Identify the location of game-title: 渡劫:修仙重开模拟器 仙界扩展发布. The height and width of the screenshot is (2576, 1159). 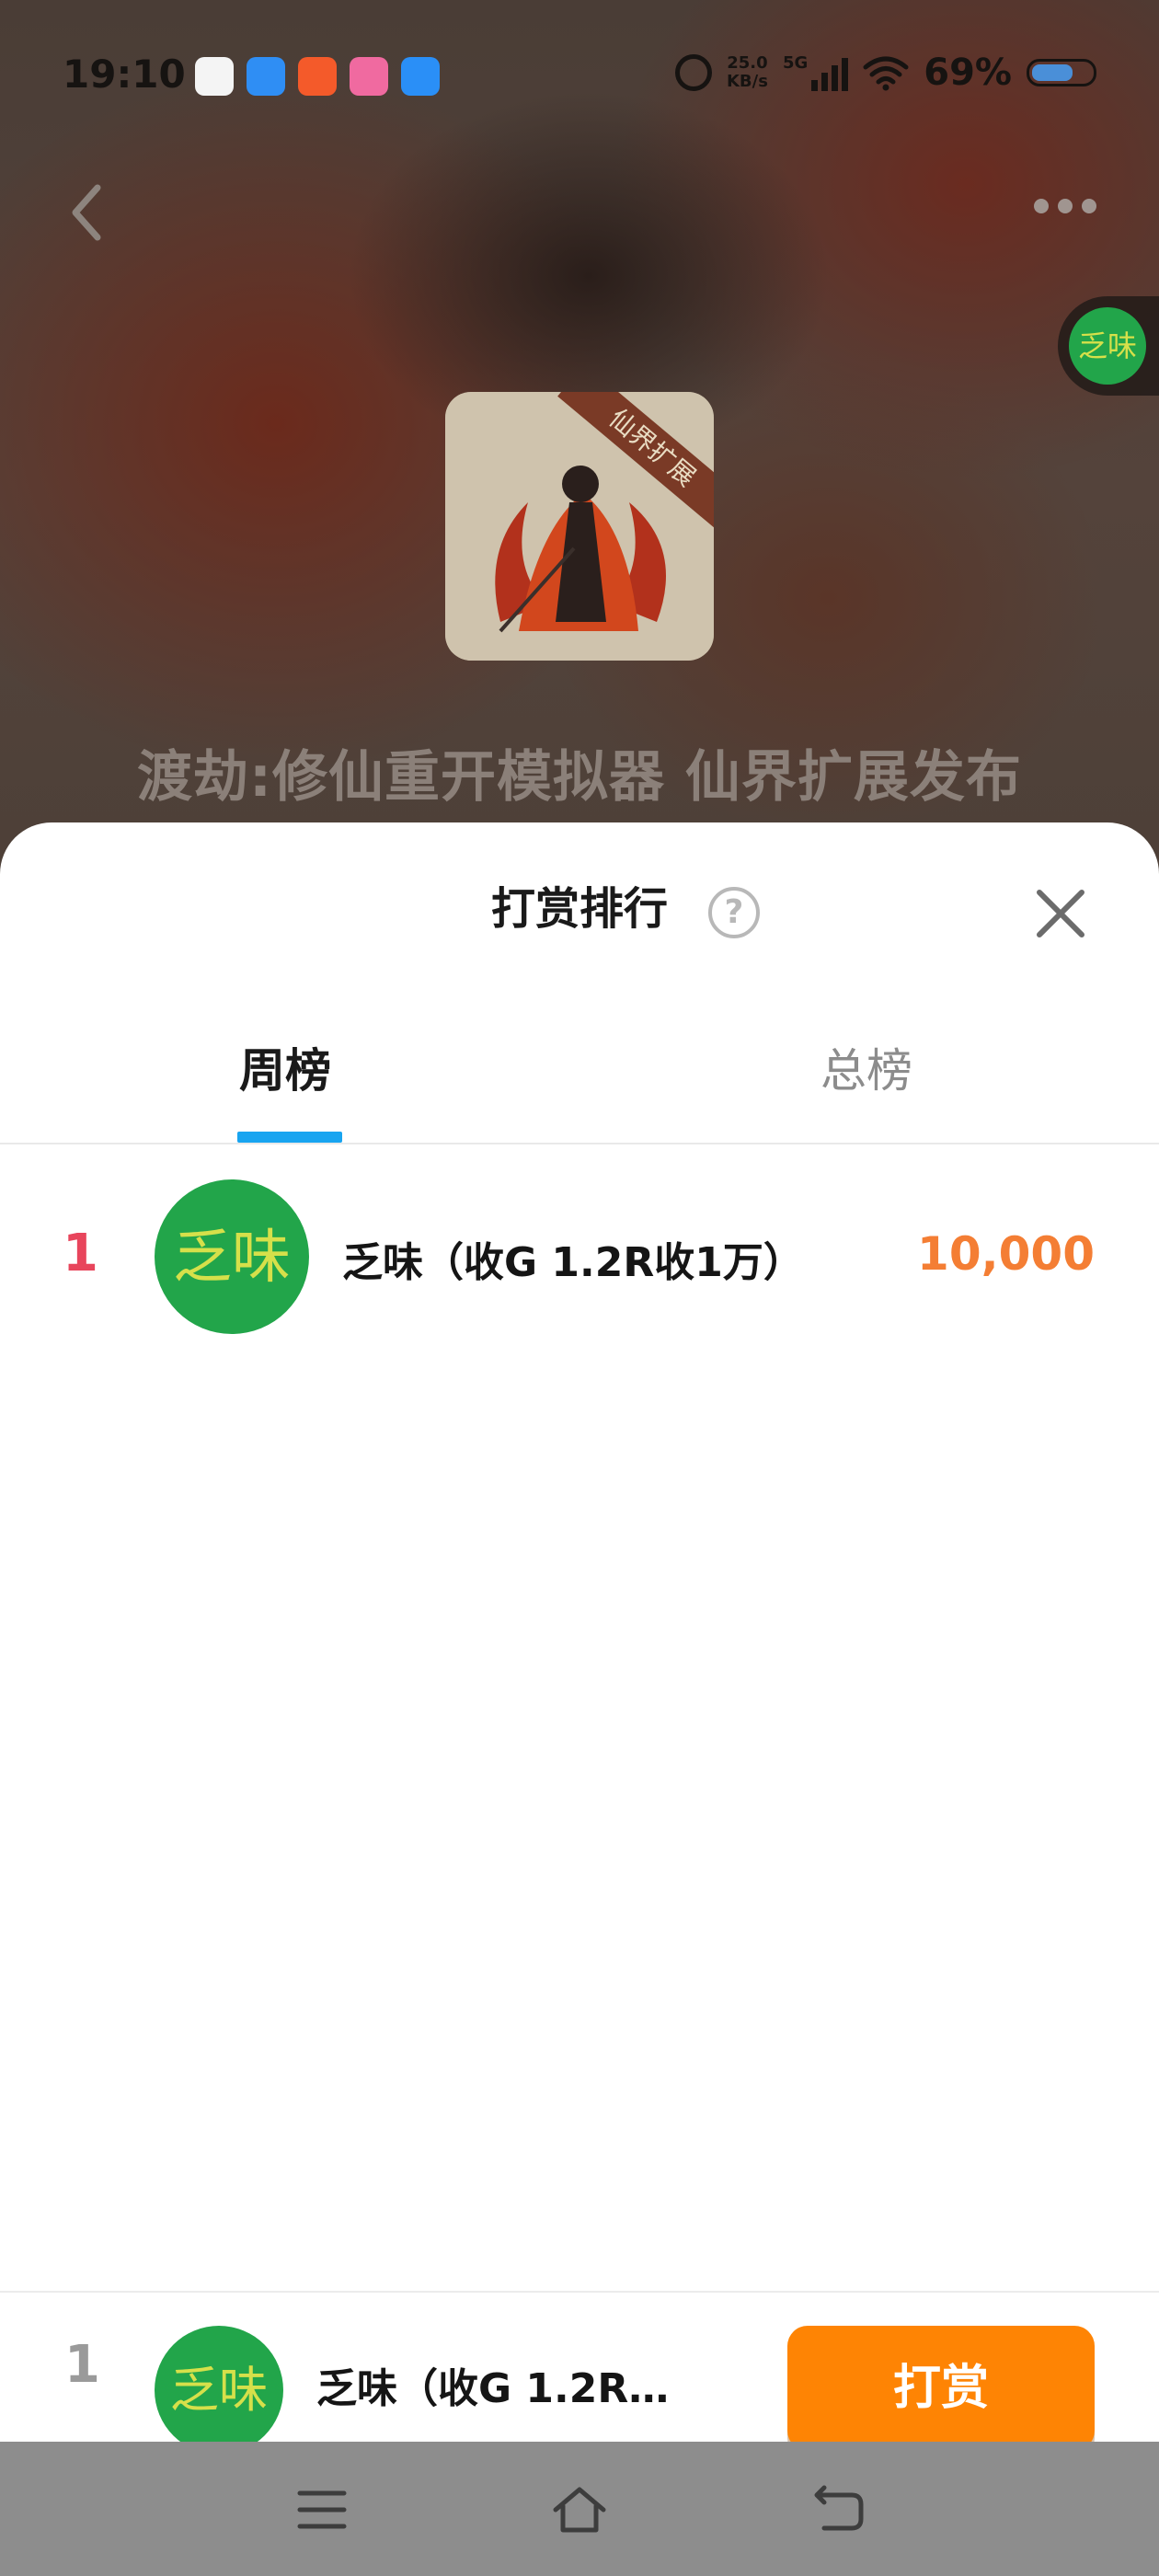
(579, 777).